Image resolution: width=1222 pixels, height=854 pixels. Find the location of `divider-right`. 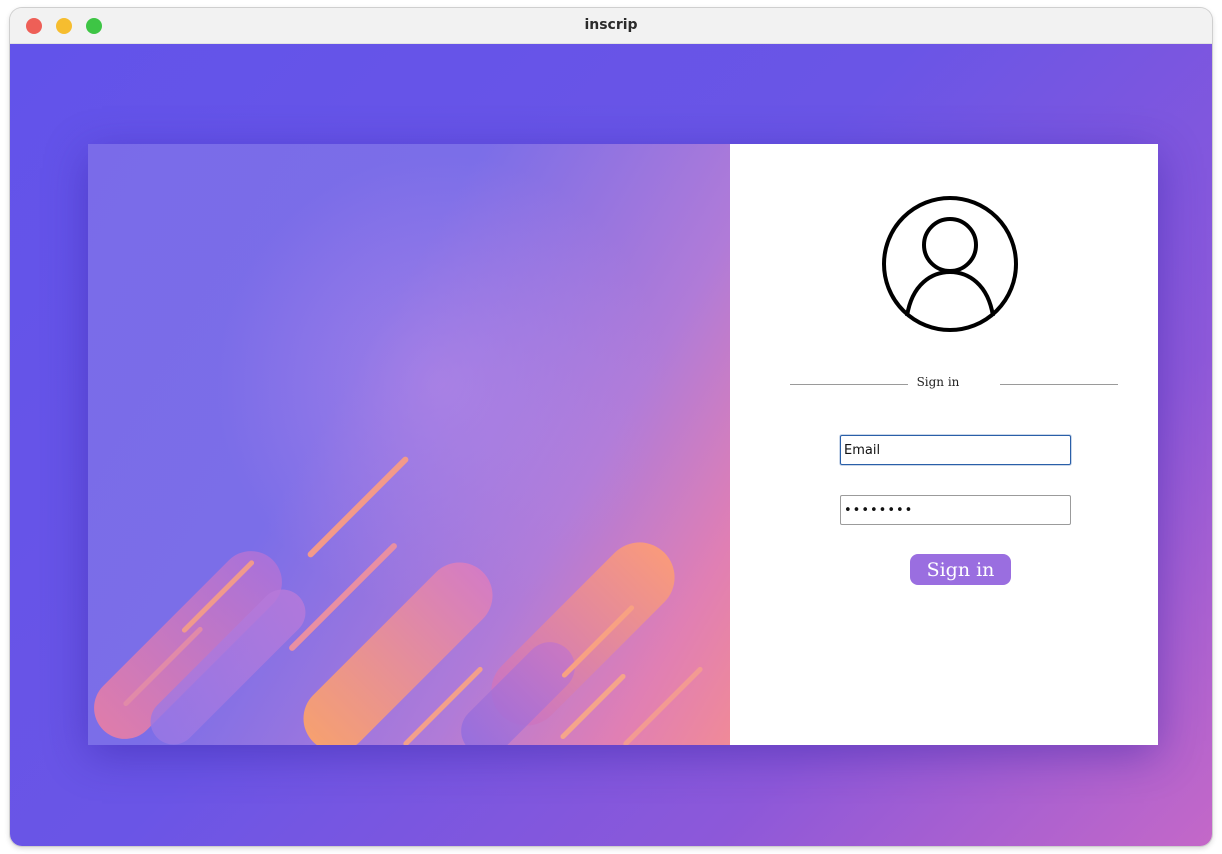

divider-right is located at coordinates (1059, 384).